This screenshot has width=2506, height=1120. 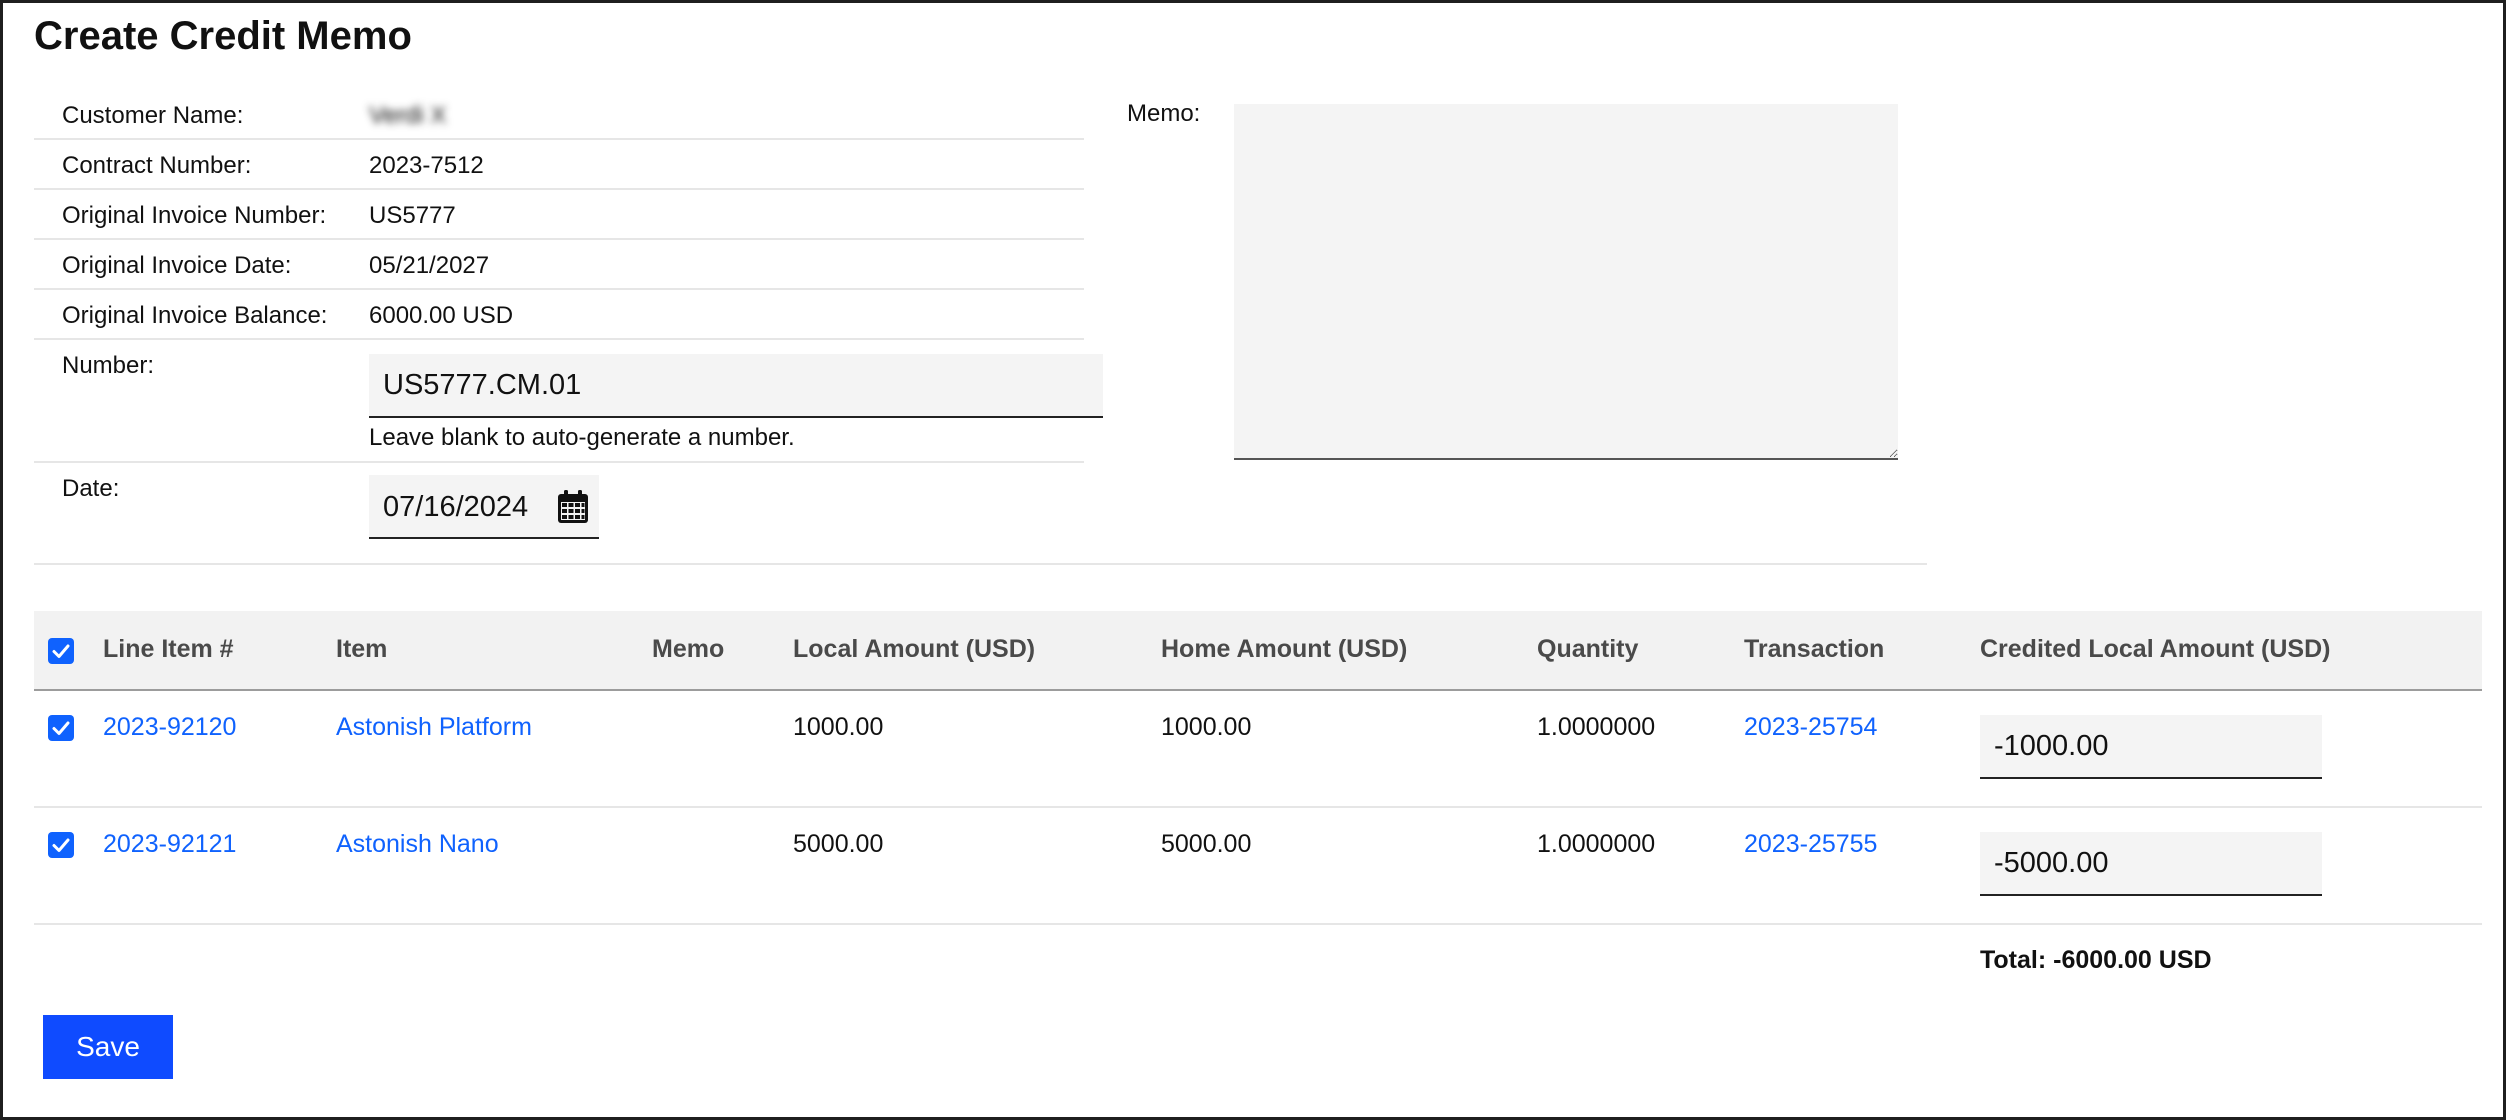 I want to click on original-invoice-number-value: US5777, so click(x=412, y=215).